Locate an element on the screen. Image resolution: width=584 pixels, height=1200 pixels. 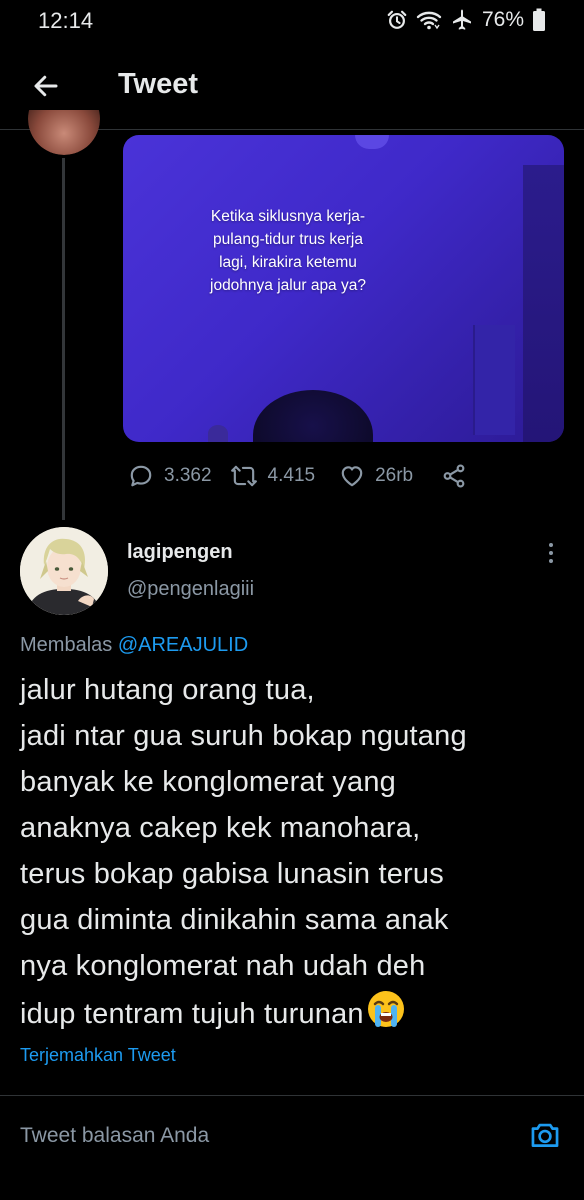
like-count: 26rb is located at coordinates (394, 475).